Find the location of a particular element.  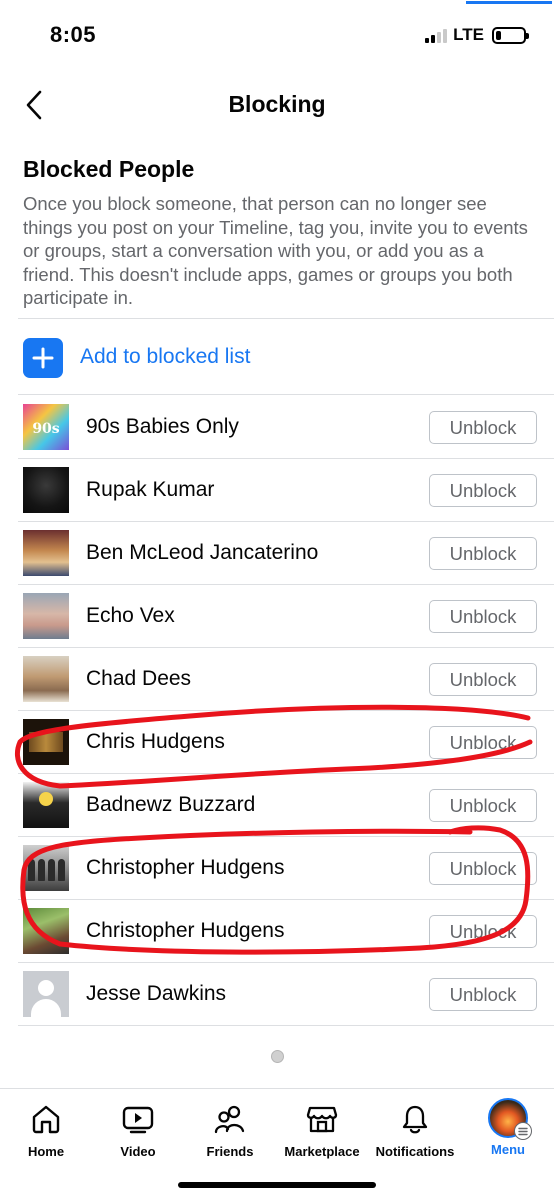

status-indicators: LTE is located at coordinates (477, 35).